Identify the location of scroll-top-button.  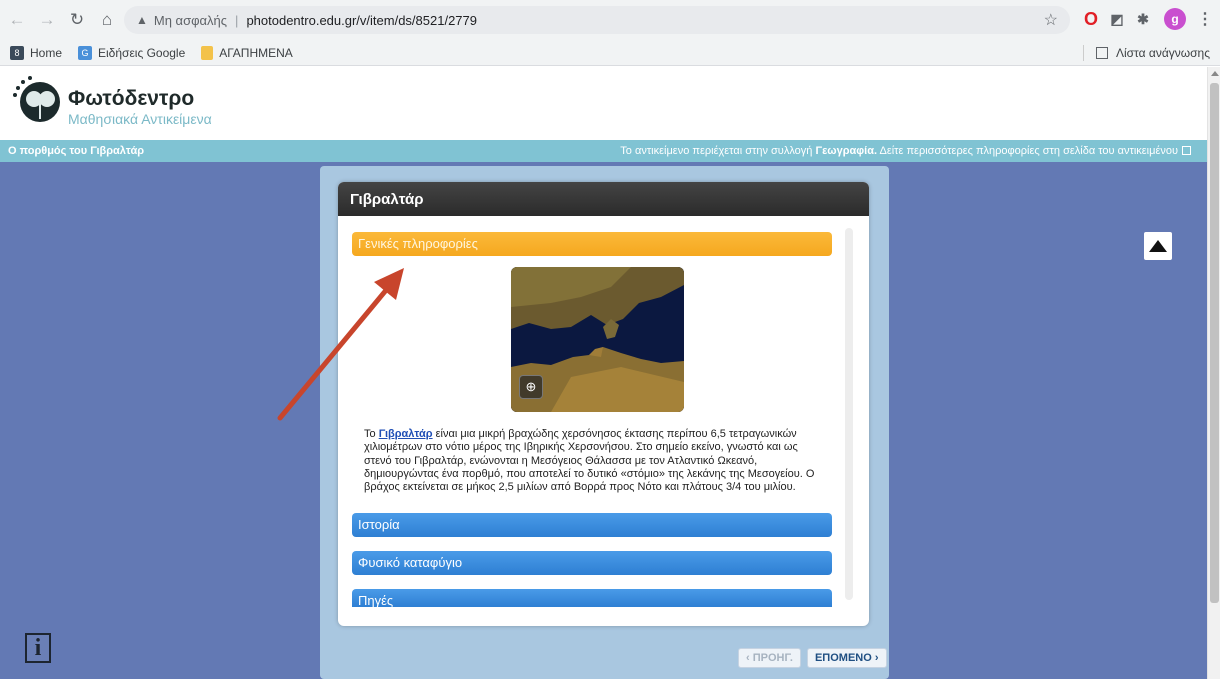
(1158, 246).